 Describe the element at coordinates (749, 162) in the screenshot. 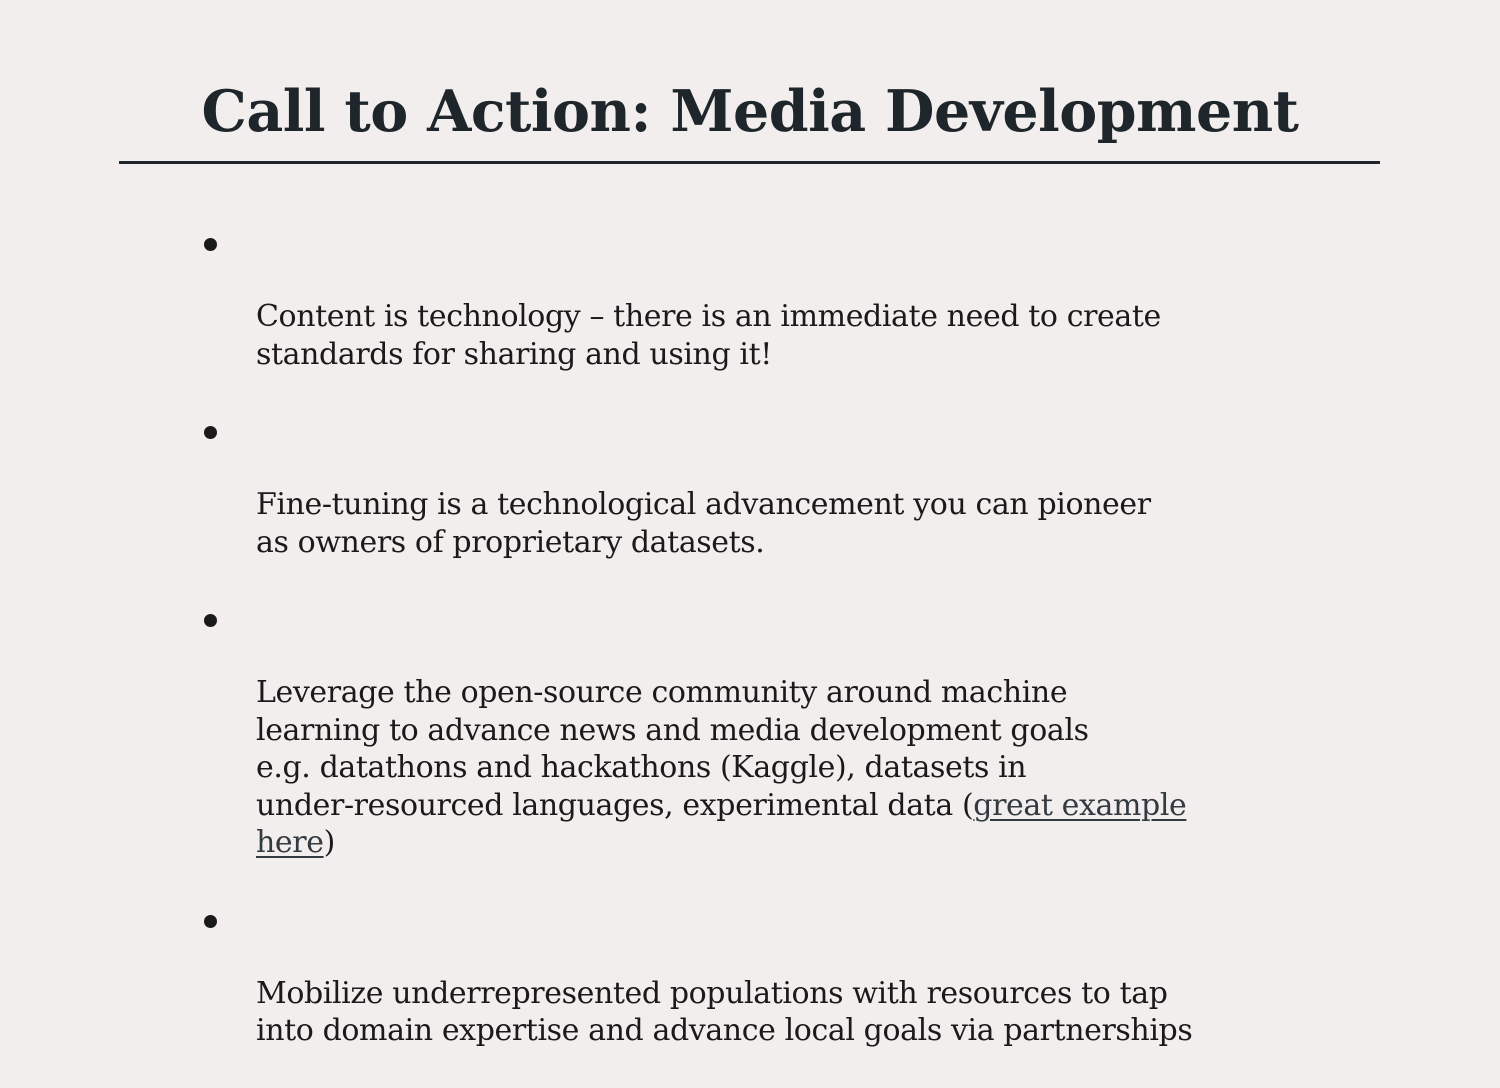

I see `title-divider` at that location.